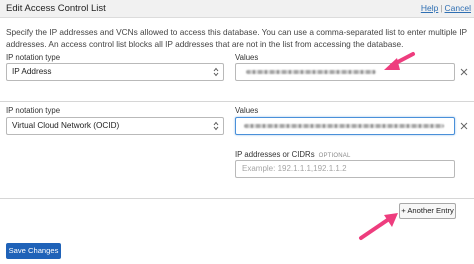 The height and width of the screenshot is (264, 474). Describe the element at coordinates (237, 9) in the screenshot. I see `dialog-header: Edit Access Control List Help | Cancel` at that location.